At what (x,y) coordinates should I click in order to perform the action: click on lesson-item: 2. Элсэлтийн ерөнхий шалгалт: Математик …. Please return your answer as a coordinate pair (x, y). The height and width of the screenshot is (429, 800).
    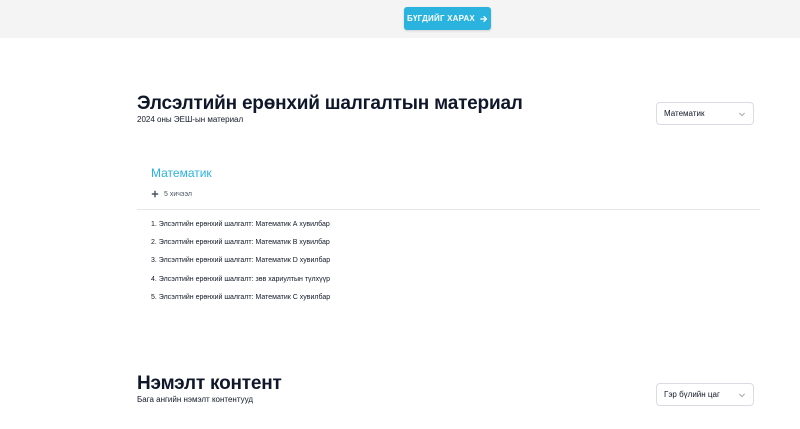
    Looking at the image, I should click on (240, 247).